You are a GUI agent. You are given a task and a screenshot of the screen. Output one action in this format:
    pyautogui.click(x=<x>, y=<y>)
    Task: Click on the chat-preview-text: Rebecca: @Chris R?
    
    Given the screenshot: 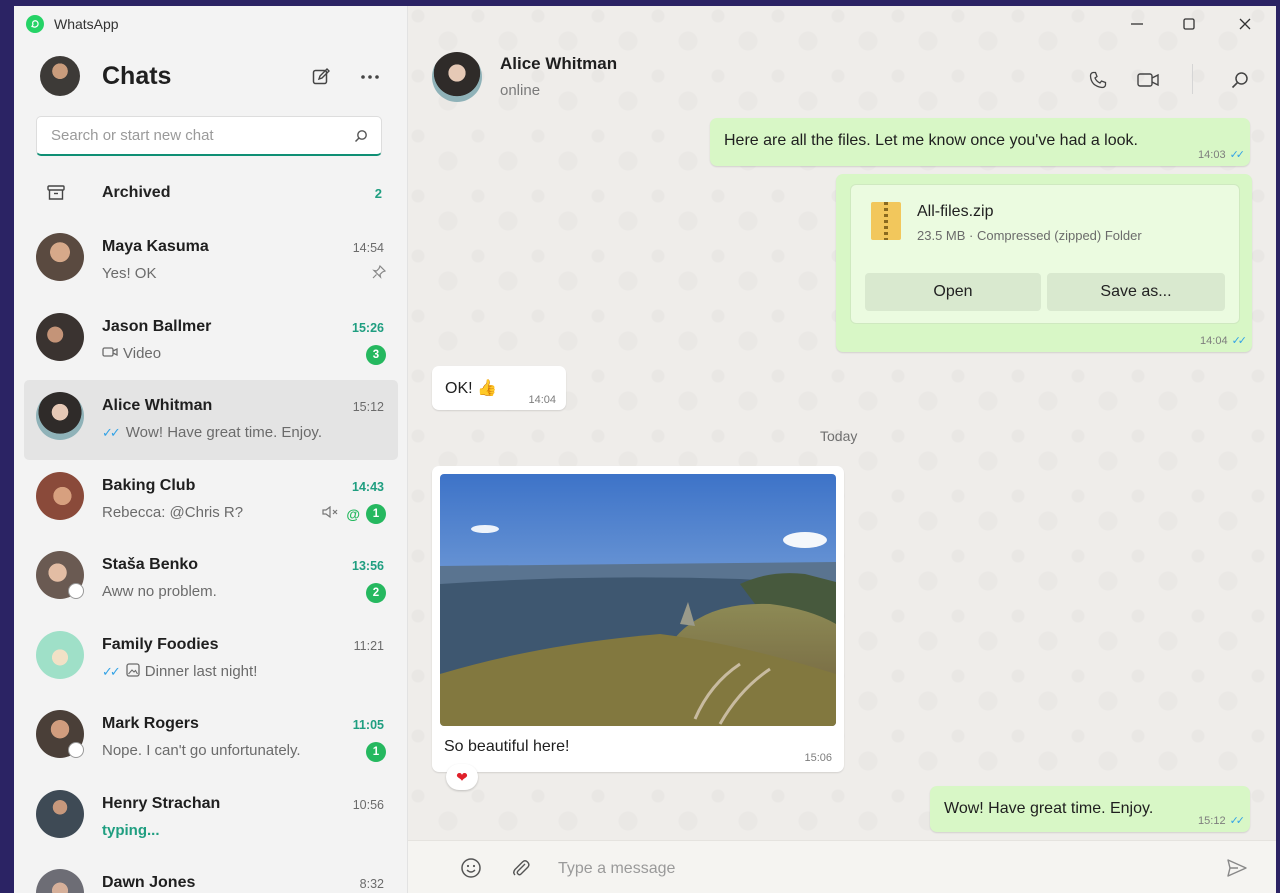 What is the action you would take?
    pyautogui.click(x=173, y=512)
    